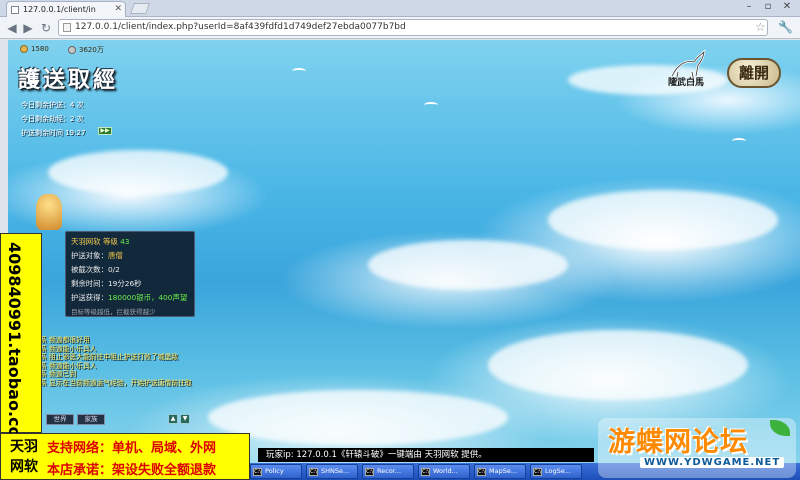  I want to click on time-row: 剩余时间：19分26秒, so click(130, 284).